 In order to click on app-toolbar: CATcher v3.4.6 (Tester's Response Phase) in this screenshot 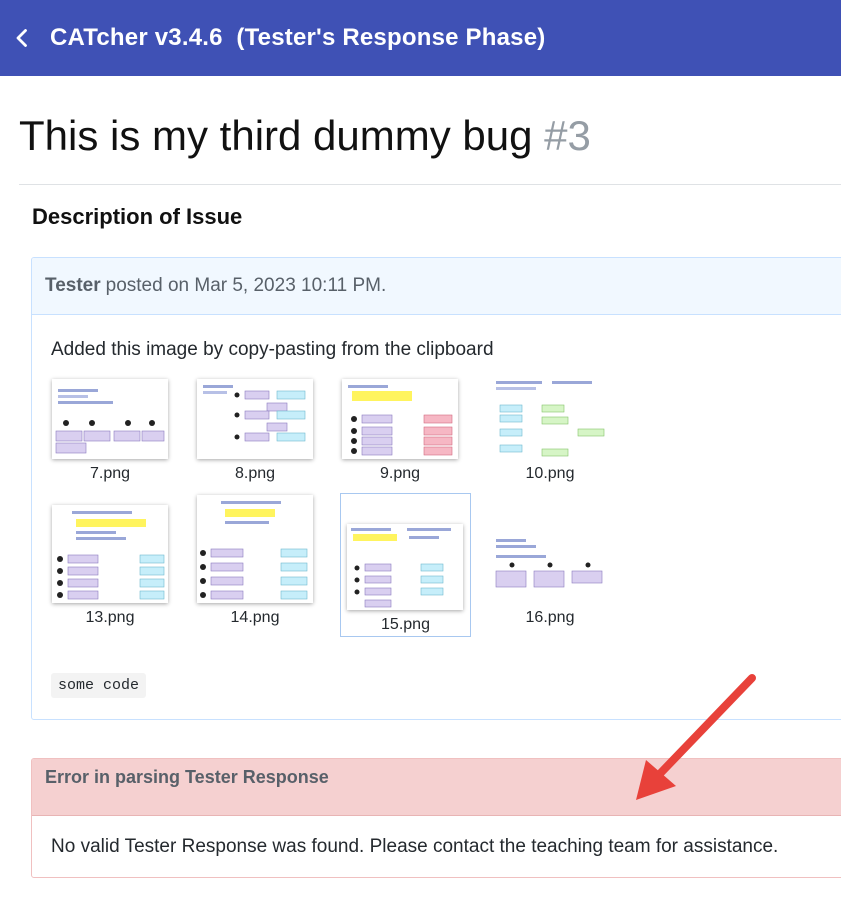, I will do `click(420, 38)`.